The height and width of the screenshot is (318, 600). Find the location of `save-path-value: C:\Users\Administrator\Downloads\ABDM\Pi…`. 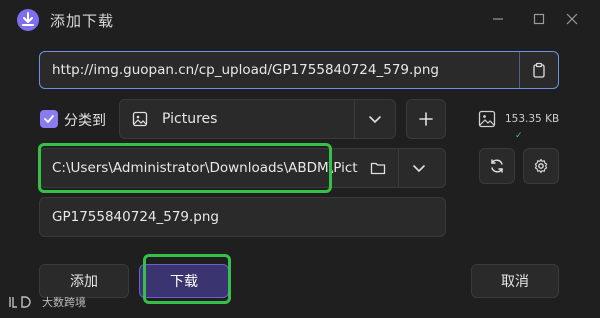

save-path-value: C:\Users\Administrator\Downloads\ABDM\Pi… is located at coordinates (199, 168).